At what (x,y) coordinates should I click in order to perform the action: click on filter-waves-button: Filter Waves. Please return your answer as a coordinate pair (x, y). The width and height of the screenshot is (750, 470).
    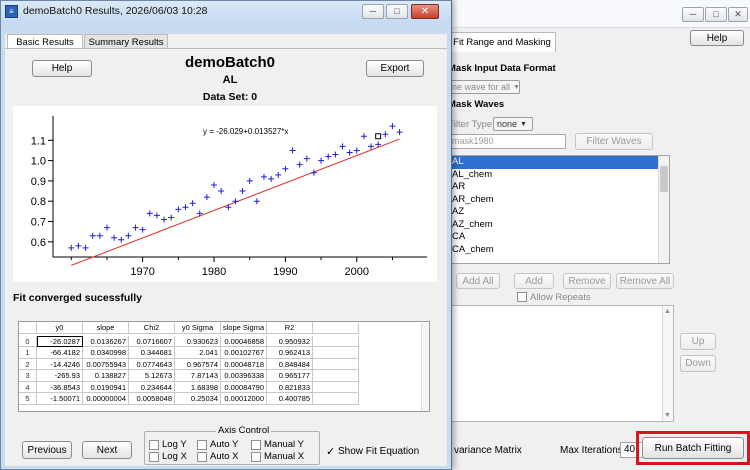
    Looking at the image, I should click on (614, 141).